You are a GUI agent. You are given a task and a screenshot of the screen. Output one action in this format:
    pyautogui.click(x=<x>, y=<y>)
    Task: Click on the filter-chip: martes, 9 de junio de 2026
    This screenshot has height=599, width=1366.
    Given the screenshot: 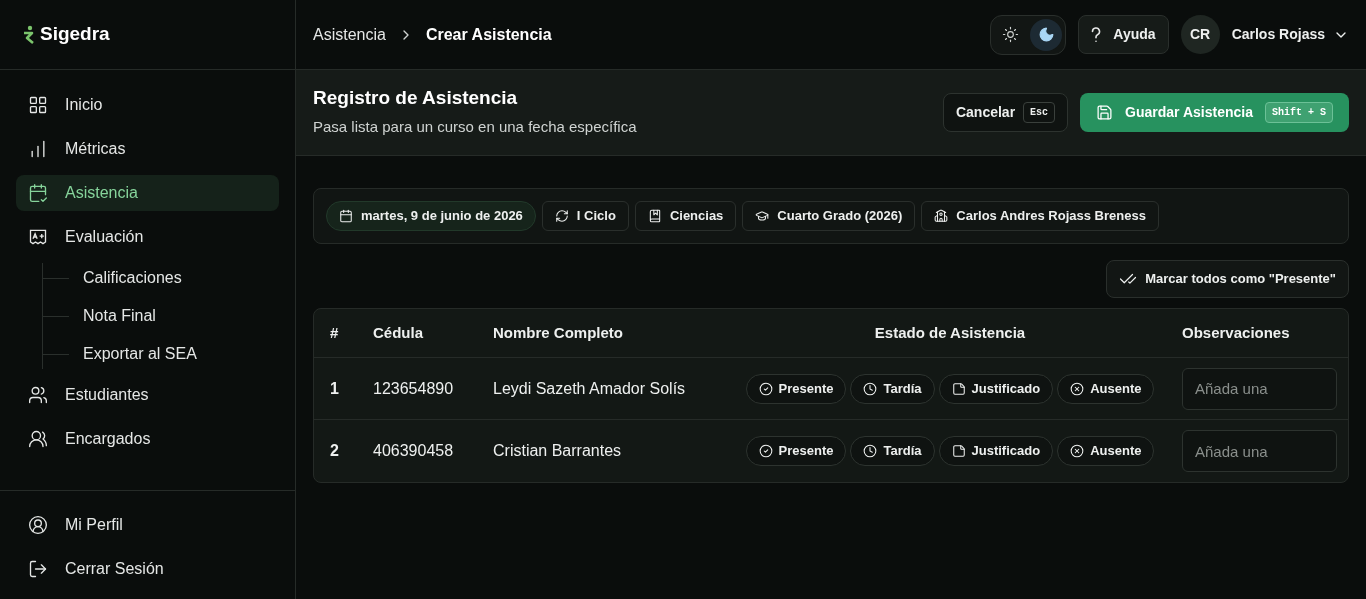 What is the action you would take?
    pyautogui.click(x=431, y=216)
    